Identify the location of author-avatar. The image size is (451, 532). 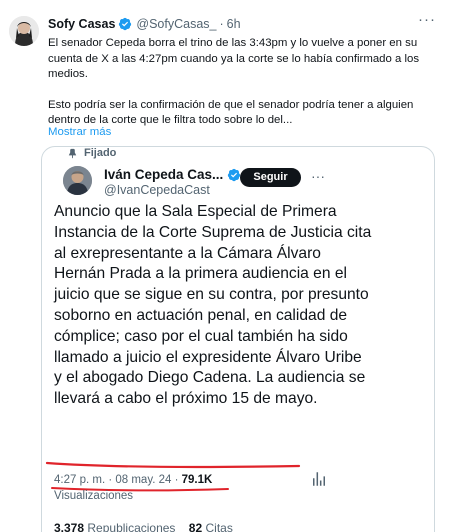
(24, 31).